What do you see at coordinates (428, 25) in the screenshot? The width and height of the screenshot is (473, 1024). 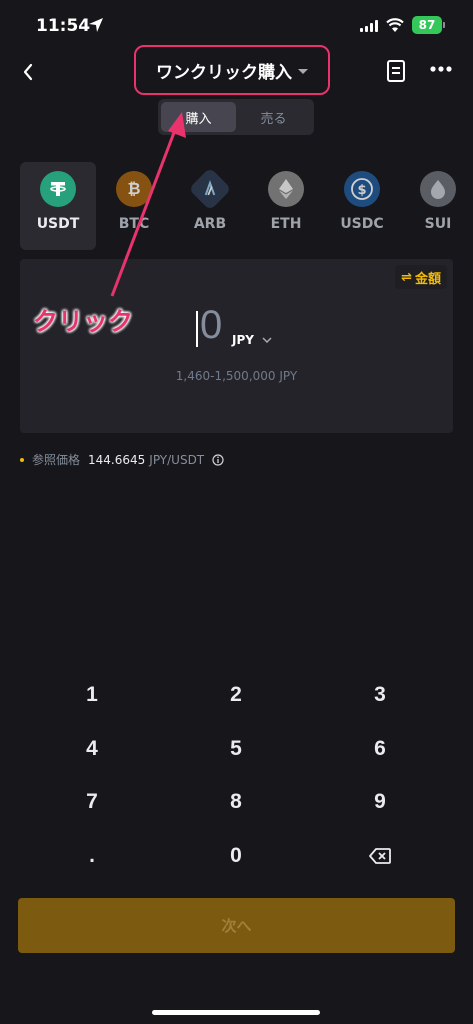 I see `battery-indicator: 87` at bounding box center [428, 25].